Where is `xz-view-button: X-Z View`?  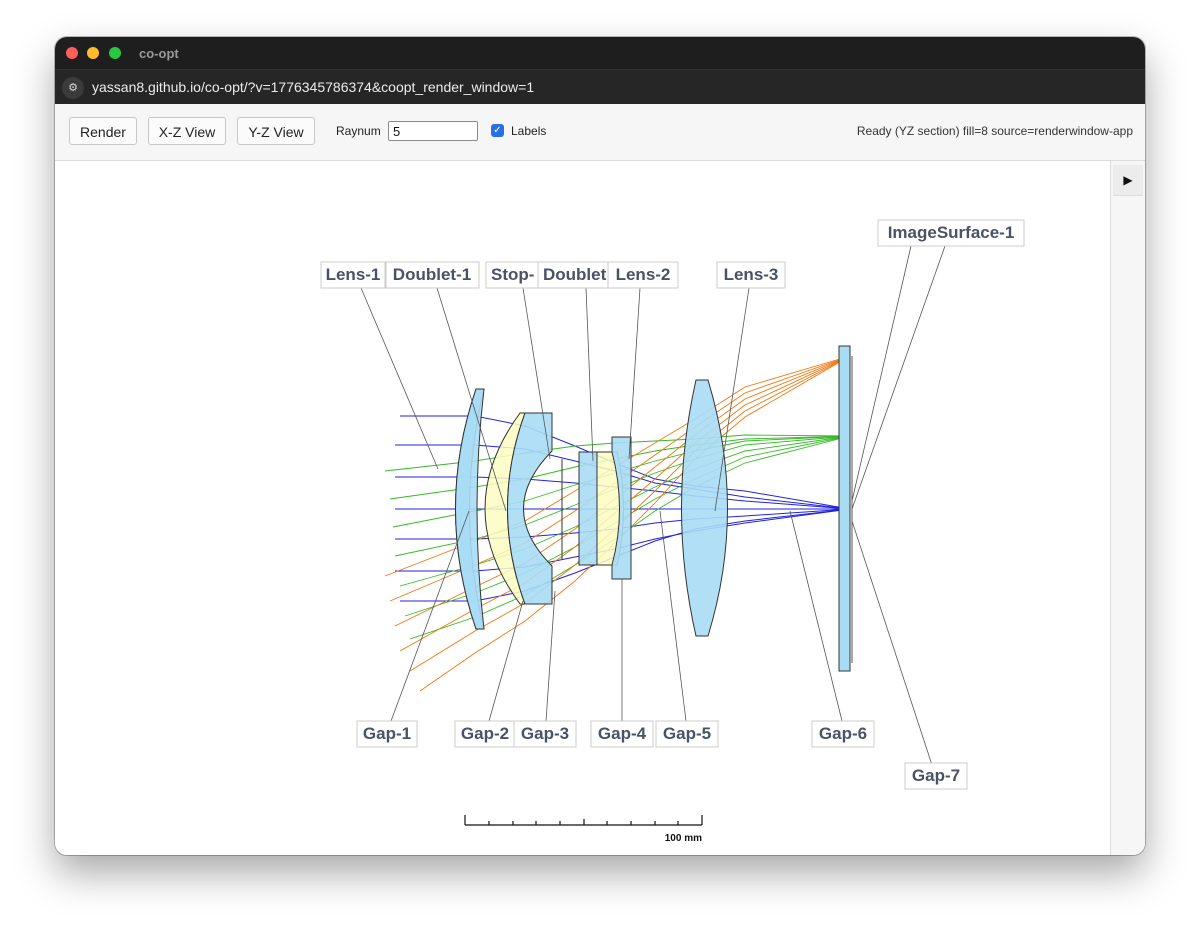 xz-view-button: X-Z View is located at coordinates (187, 131).